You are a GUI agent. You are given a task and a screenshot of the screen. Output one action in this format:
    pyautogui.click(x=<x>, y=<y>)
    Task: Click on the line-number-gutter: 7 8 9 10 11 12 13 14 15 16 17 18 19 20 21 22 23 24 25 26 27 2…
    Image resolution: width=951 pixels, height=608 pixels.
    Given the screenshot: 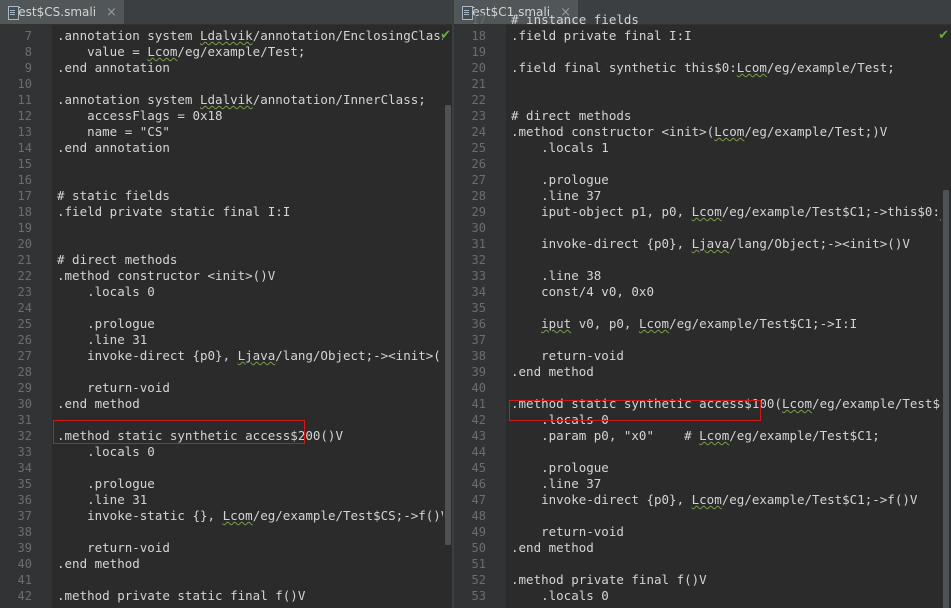 What is the action you would take?
    pyautogui.click(x=26, y=316)
    